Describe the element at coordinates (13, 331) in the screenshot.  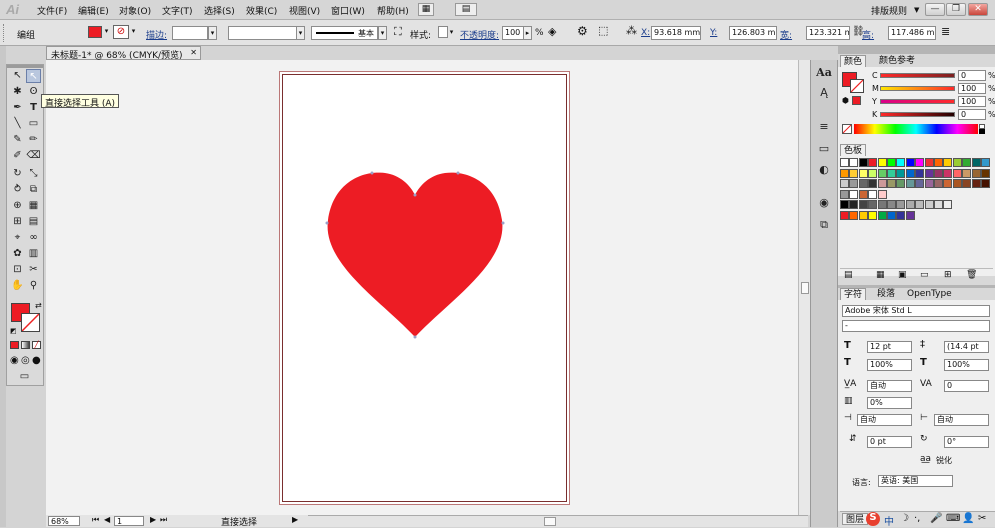
I see `default-colors-icon: ◩` at that location.